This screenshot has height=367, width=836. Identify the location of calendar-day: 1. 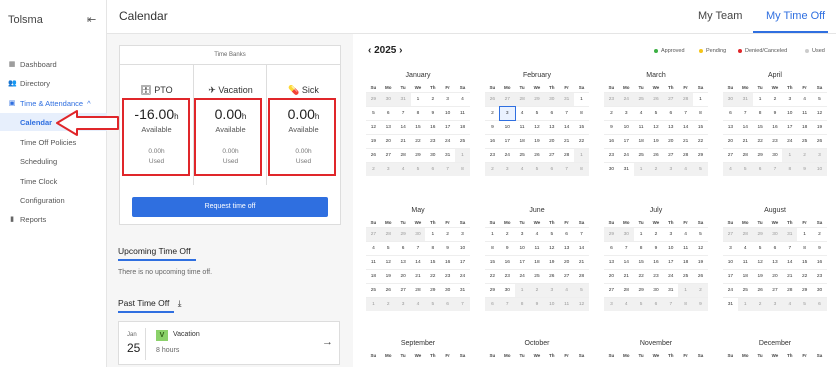
(492, 234).